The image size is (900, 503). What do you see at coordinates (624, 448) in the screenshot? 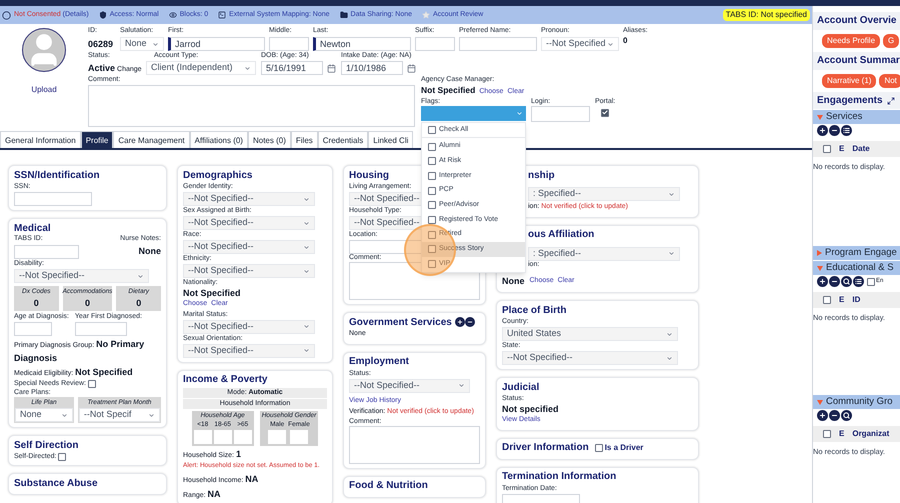
I see `checkbox-label: Is a Driver` at bounding box center [624, 448].